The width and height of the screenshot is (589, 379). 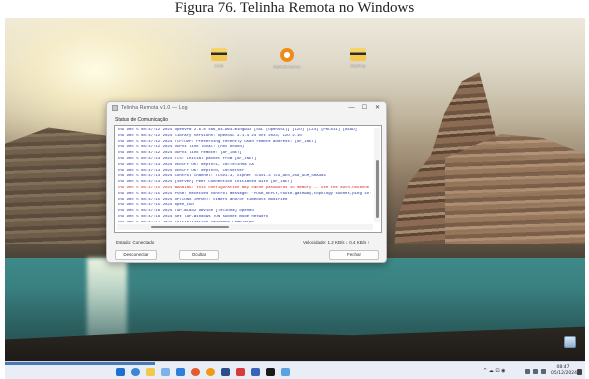 What do you see at coordinates (494, 371) in the screenshot?
I see `system-tray: ^ ☁ ⊡ ◉` at bounding box center [494, 371].